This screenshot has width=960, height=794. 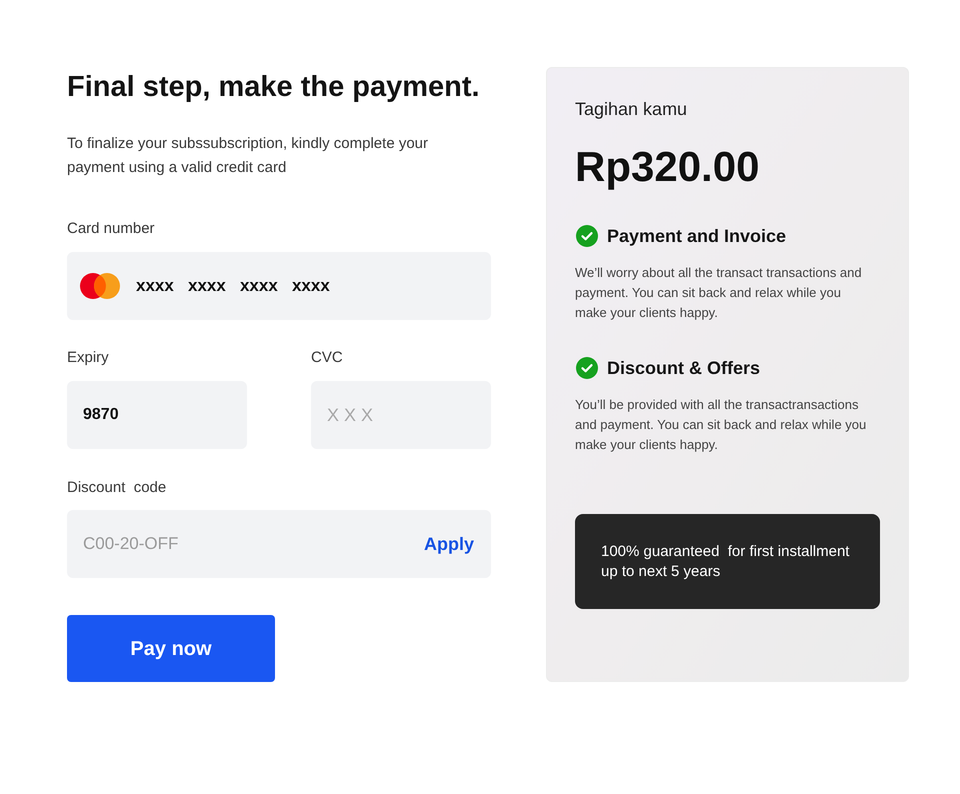 I want to click on expiry-field: 9870, so click(x=157, y=415).